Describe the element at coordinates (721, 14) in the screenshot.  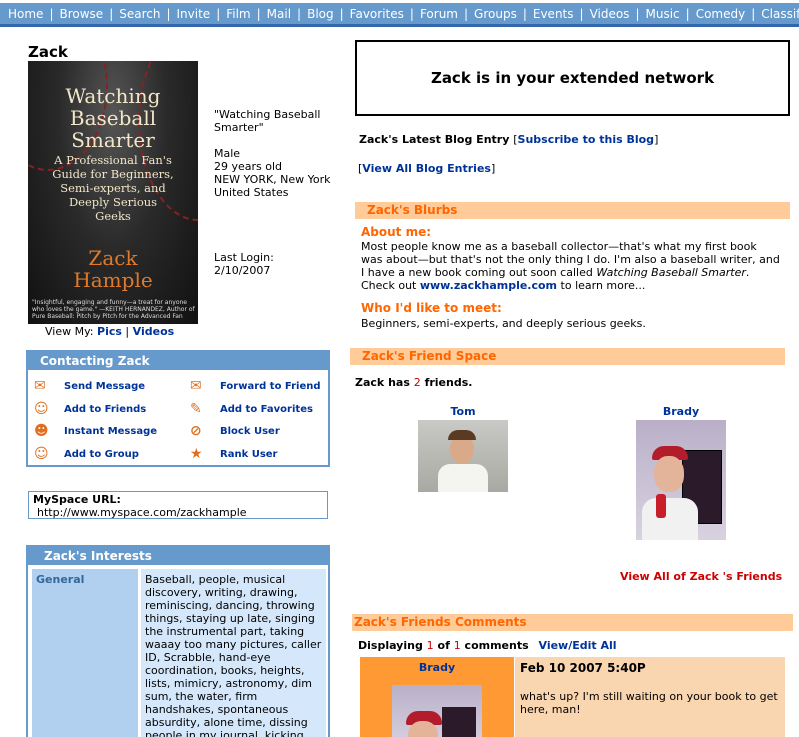
I see `nav-link-comedy: Comedy` at that location.